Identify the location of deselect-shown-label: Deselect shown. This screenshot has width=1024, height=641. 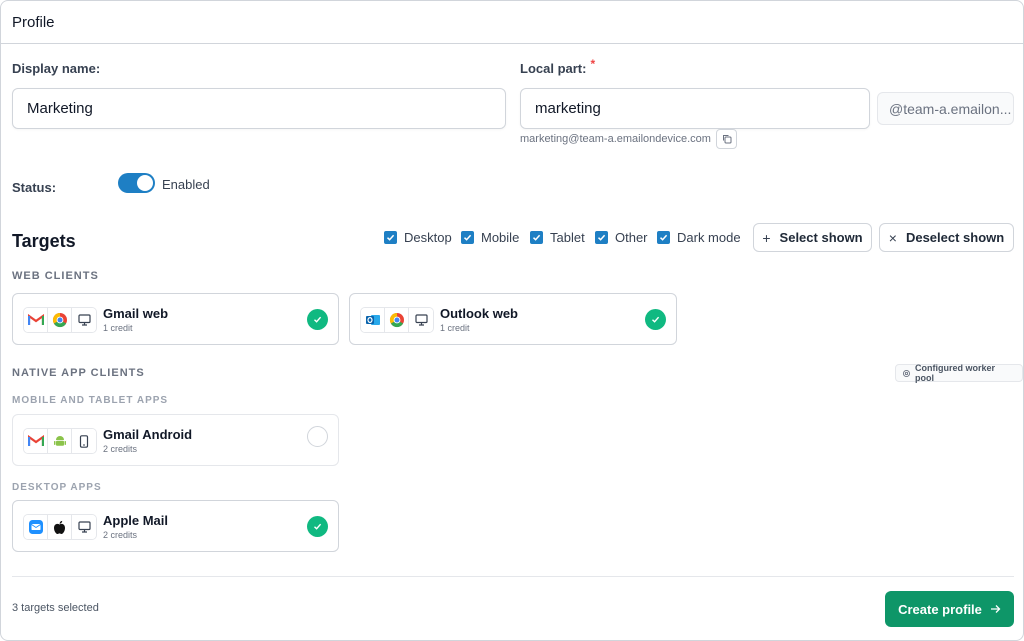
(955, 237).